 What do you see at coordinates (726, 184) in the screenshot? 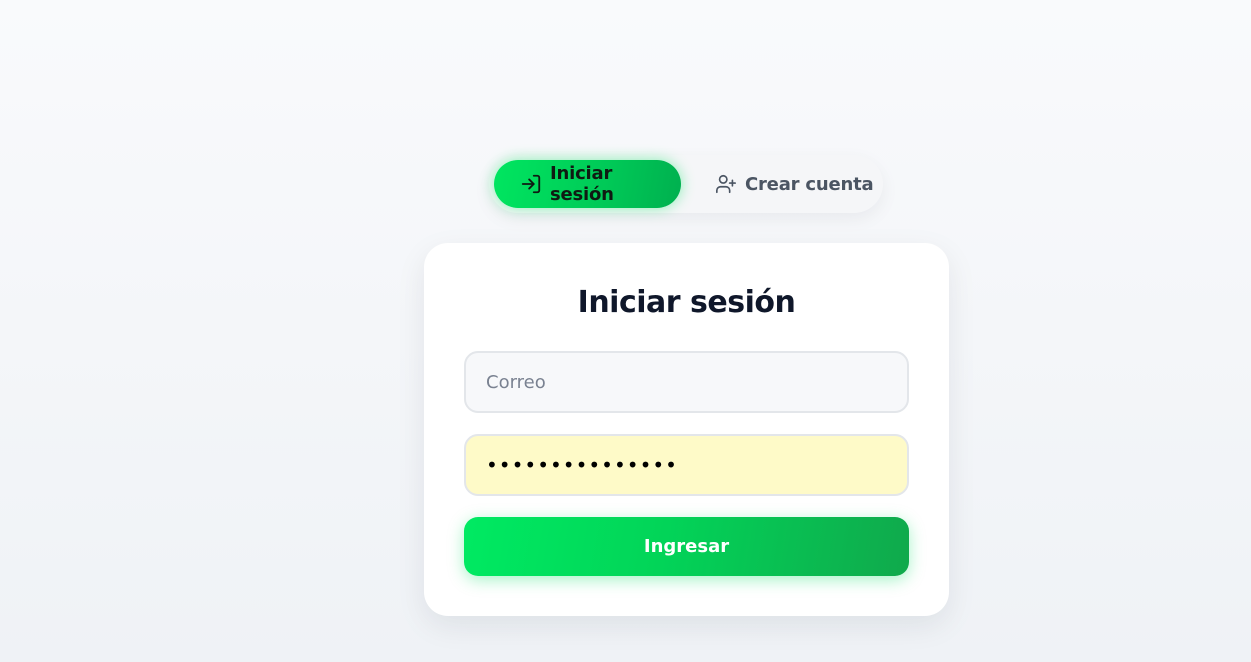
I see `user-plus-icon` at bounding box center [726, 184].